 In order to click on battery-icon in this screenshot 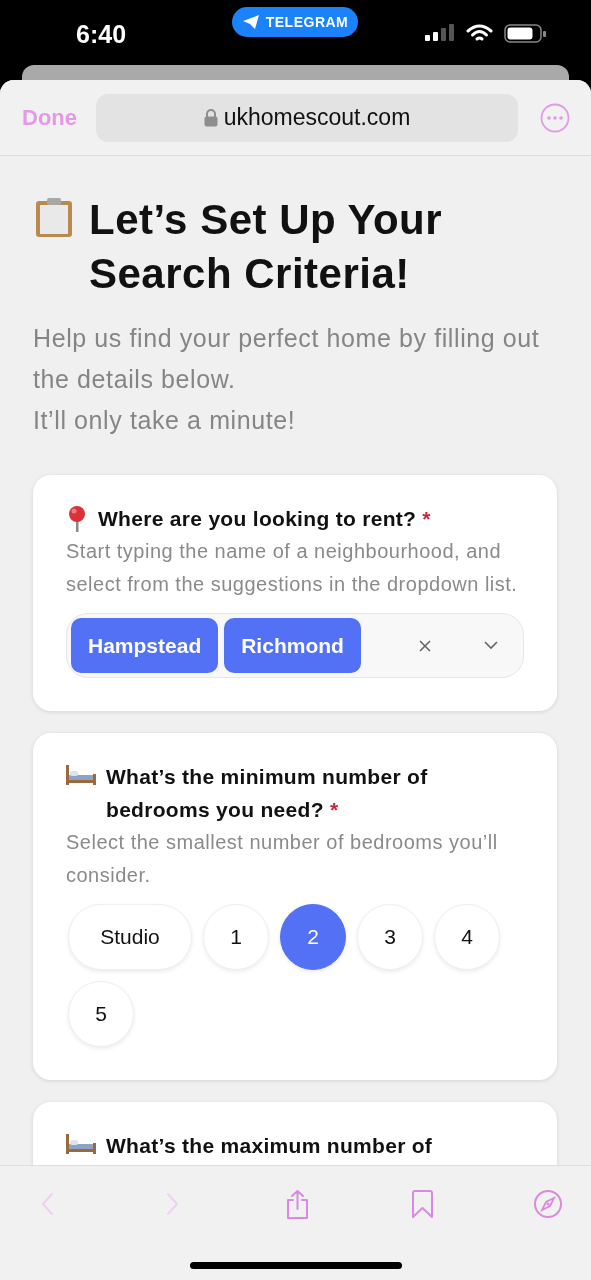, I will do `click(525, 34)`.